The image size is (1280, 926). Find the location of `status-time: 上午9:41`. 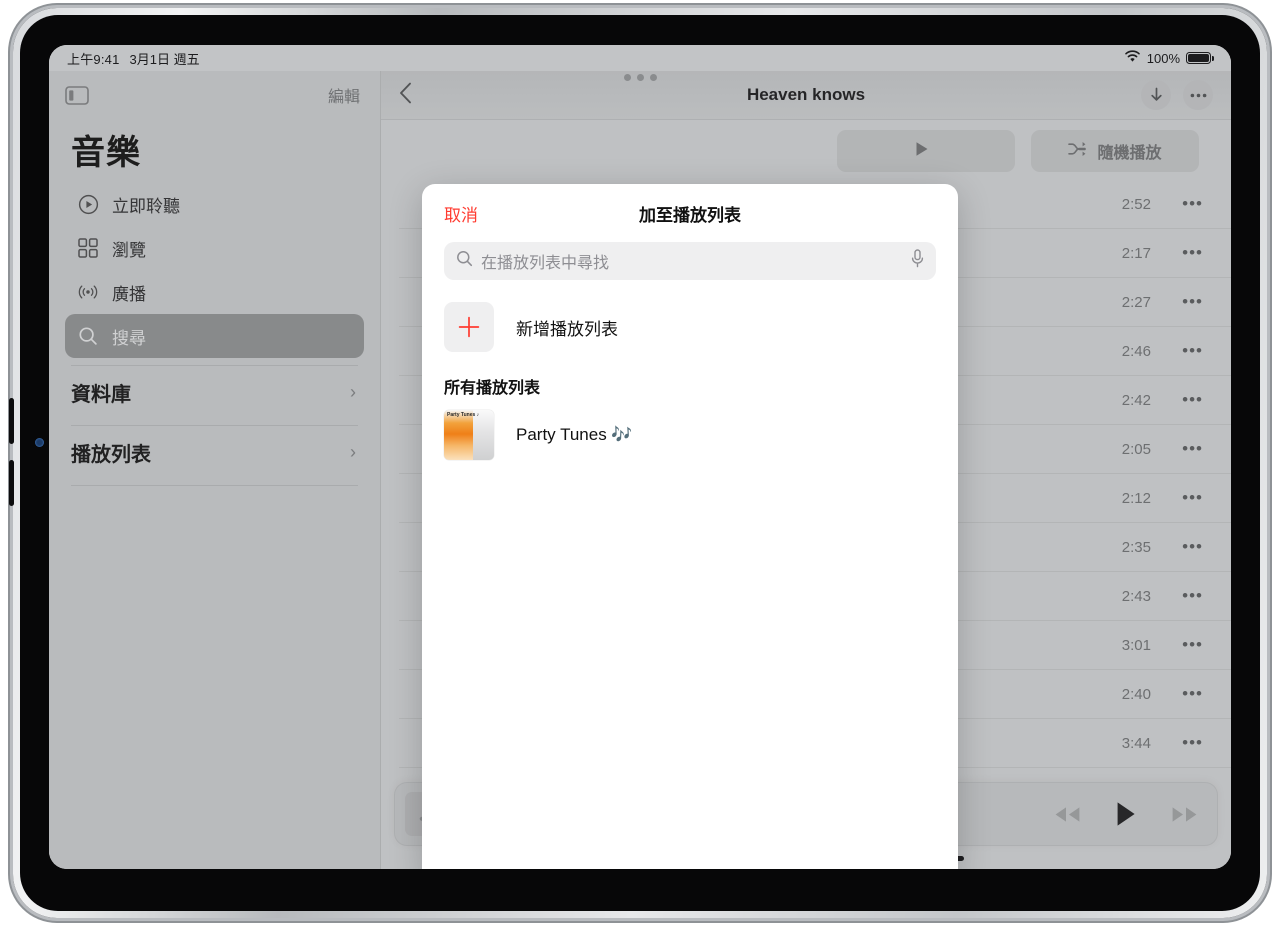

status-time: 上午9:41 is located at coordinates (93, 59).